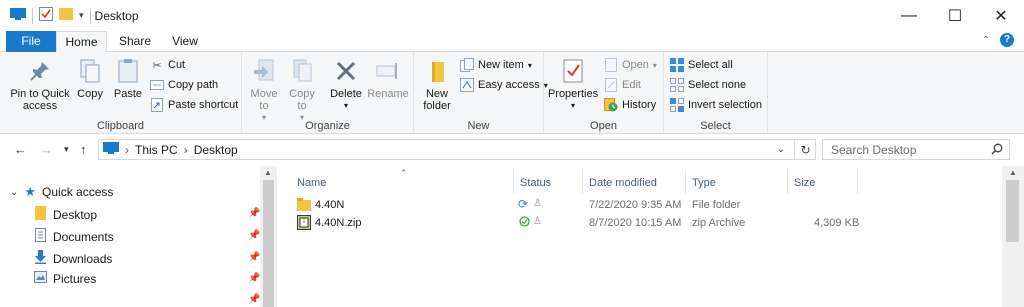 Image resolution: width=1024 pixels, height=307 pixels. Describe the element at coordinates (78, 192) in the screenshot. I see `quick-access-label: Quick access` at that location.